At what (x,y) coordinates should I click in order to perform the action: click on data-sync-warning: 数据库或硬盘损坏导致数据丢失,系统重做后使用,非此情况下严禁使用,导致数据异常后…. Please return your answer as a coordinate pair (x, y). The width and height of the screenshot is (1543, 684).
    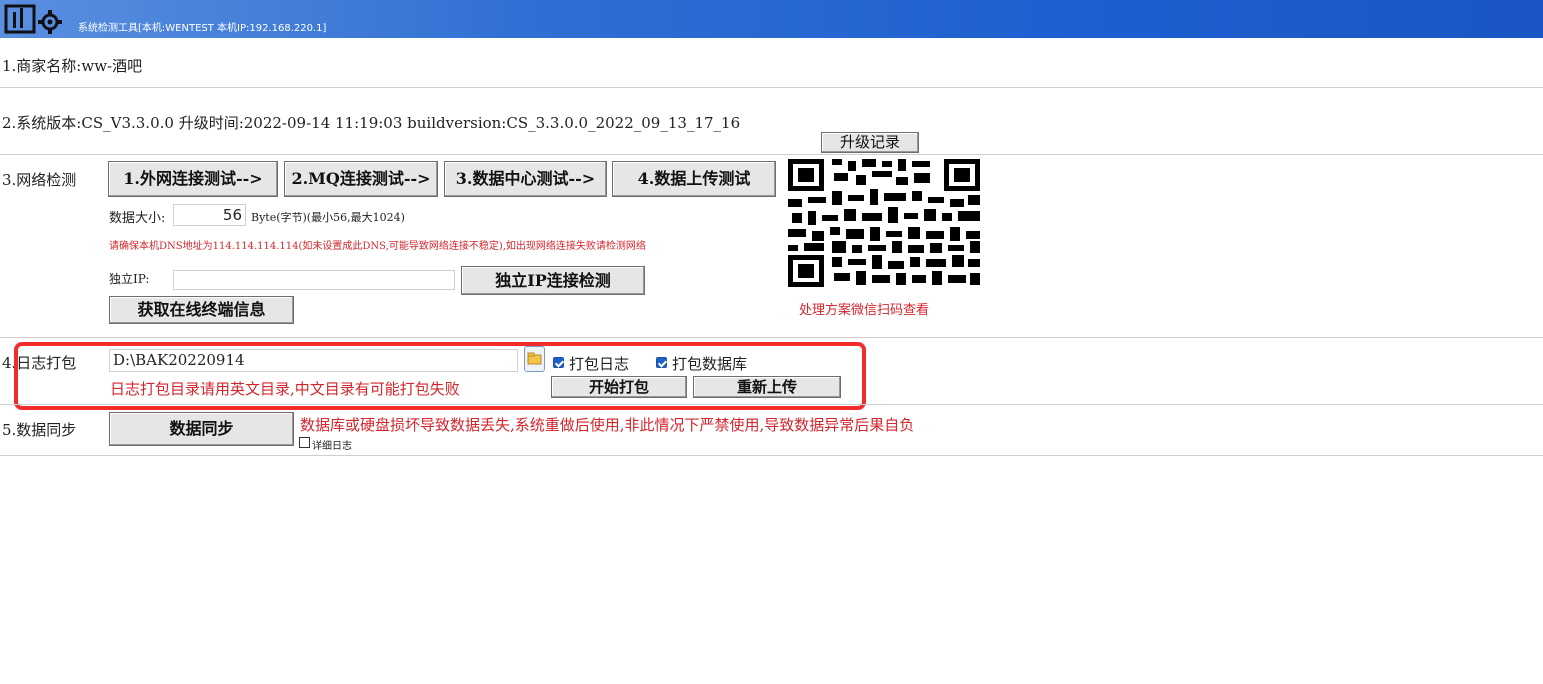
    Looking at the image, I should click on (607, 425).